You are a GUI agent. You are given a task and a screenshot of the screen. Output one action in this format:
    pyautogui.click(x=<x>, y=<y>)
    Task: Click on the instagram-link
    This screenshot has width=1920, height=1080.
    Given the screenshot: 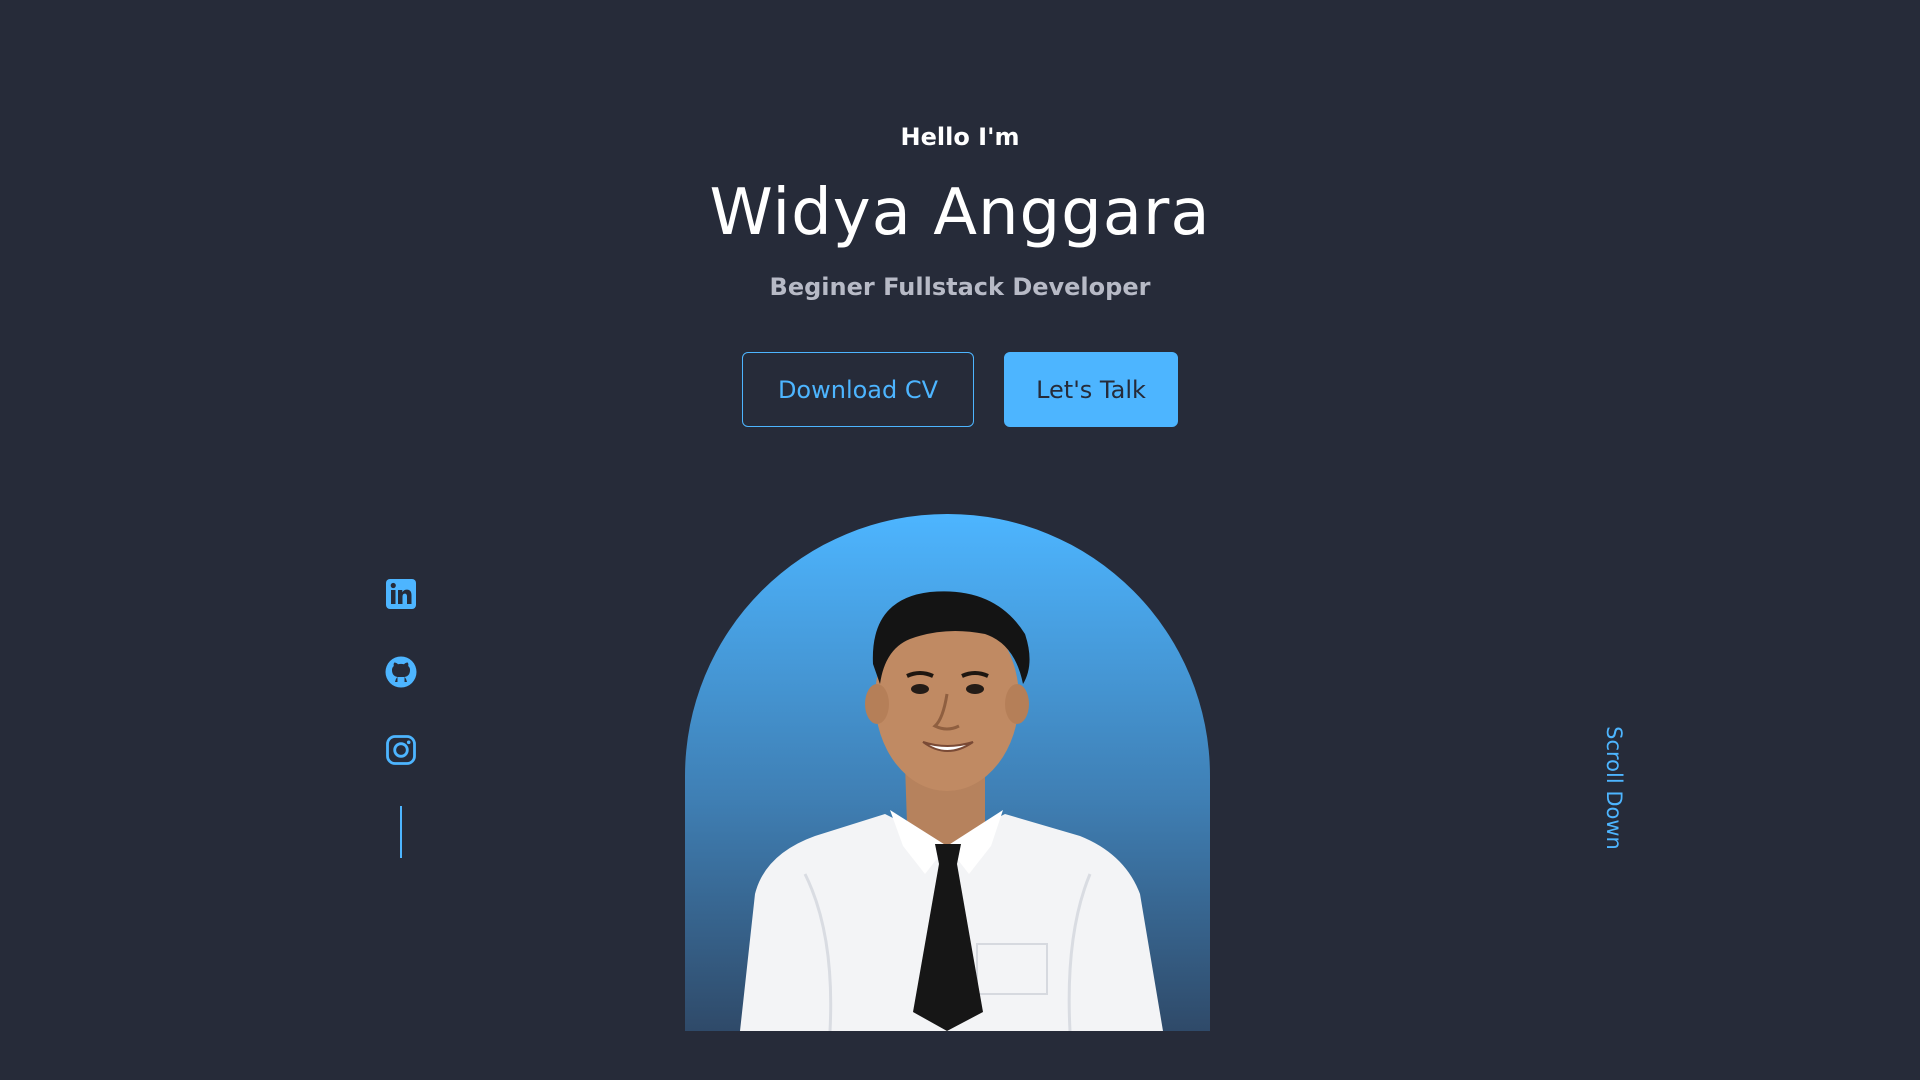 What is the action you would take?
    pyautogui.click(x=401, y=752)
    